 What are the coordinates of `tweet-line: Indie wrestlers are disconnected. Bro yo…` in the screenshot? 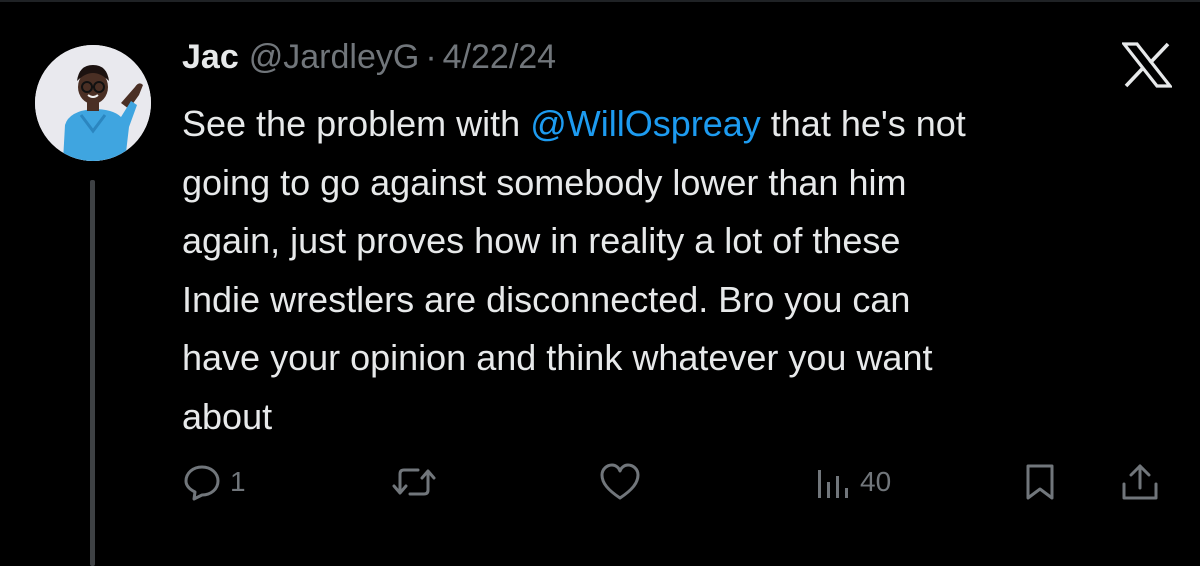 It's located at (546, 299).